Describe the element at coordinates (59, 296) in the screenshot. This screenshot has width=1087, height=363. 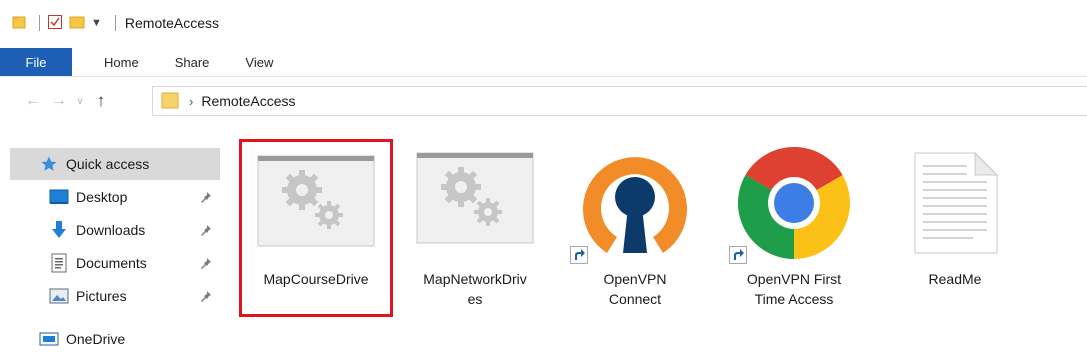
I see `pictures-icon` at that location.